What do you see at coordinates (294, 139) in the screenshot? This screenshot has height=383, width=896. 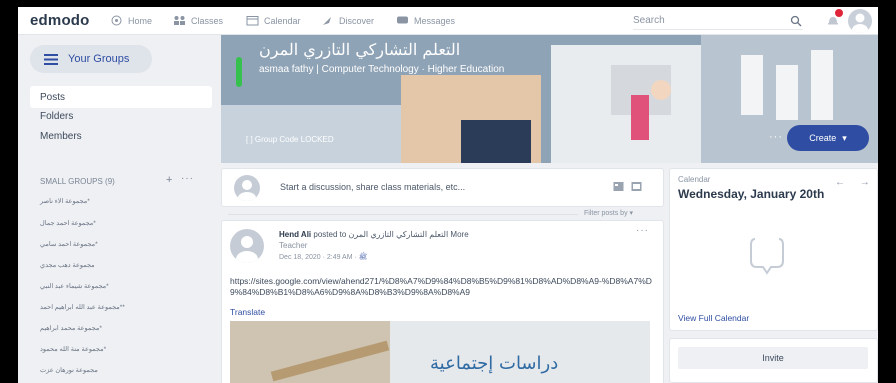 I see `group-code-label: Group Code LOCKED` at bounding box center [294, 139].